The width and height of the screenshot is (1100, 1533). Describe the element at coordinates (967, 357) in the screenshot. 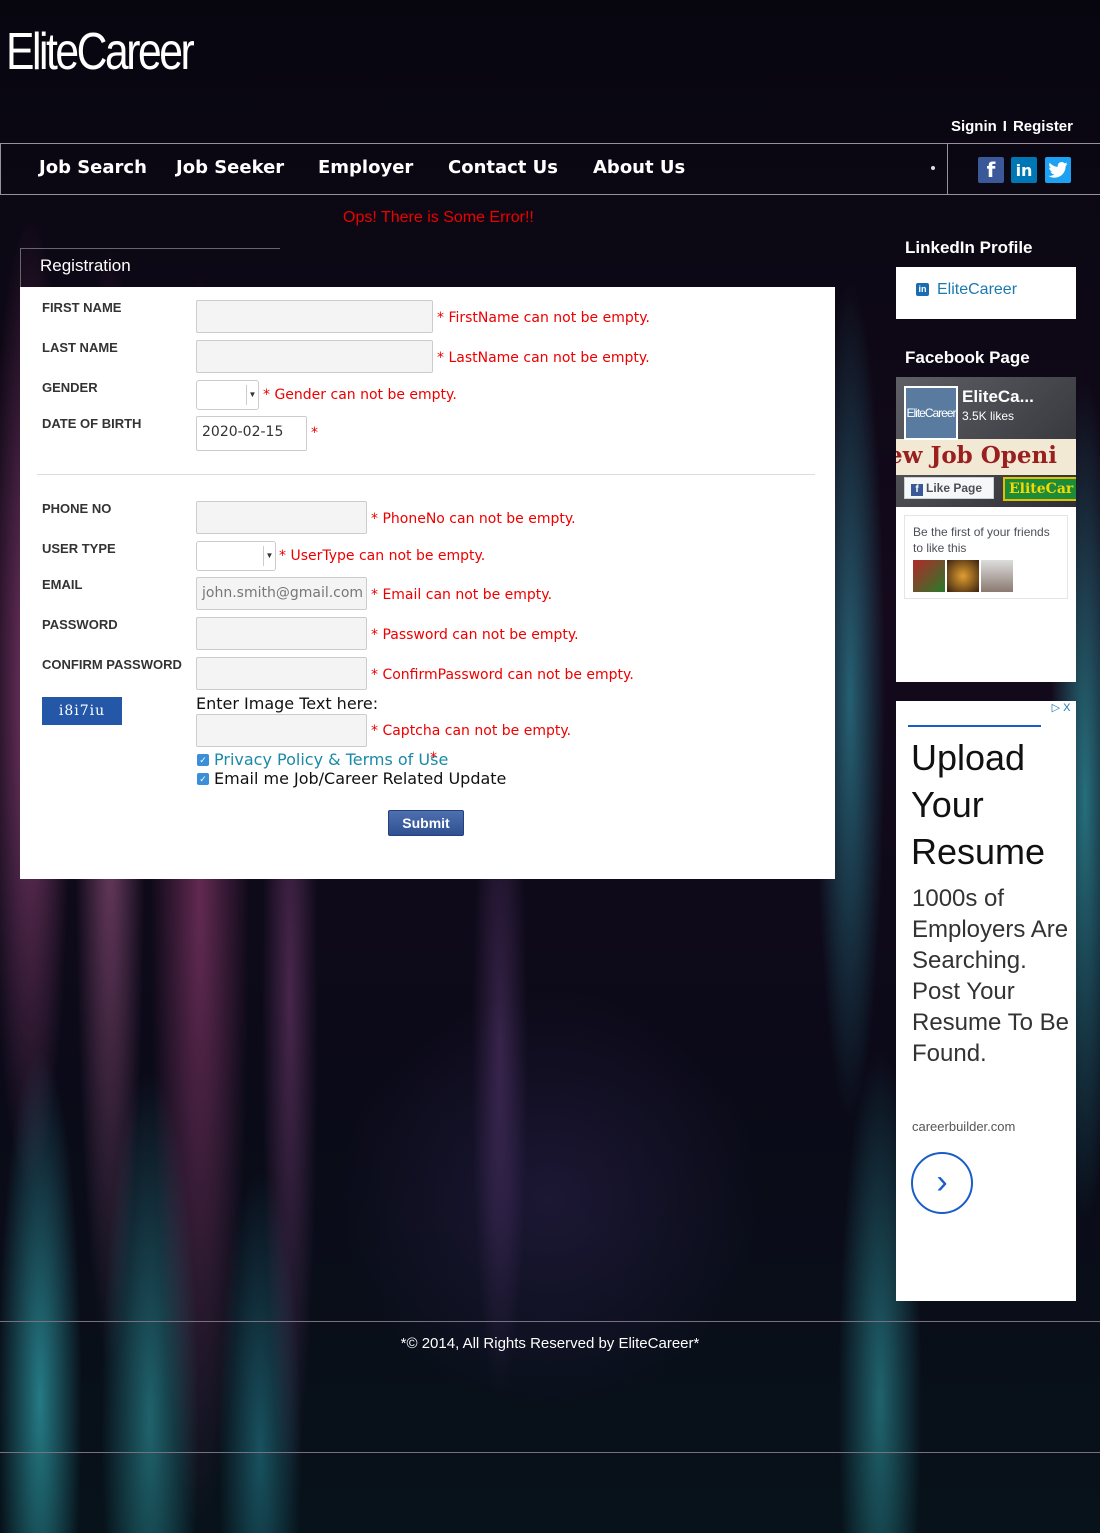

I see `facebook-heading: Facebook Page` at that location.